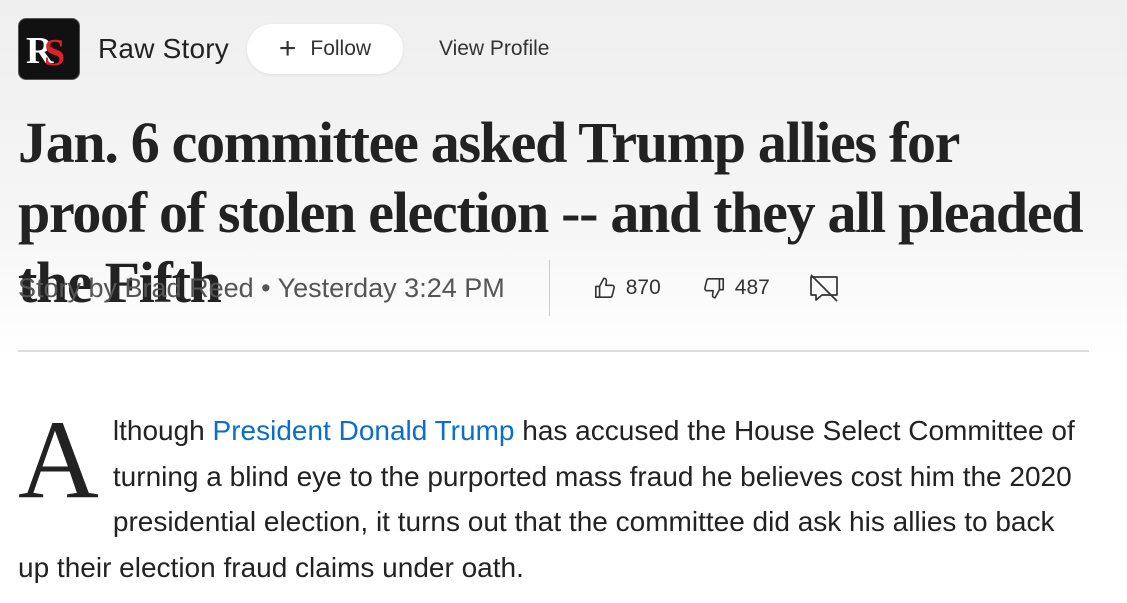 This screenshot has width=1127, height=603. Describe the element at coordinates (643, 287) in the screenshot. I see `like-count: 870` at that location.